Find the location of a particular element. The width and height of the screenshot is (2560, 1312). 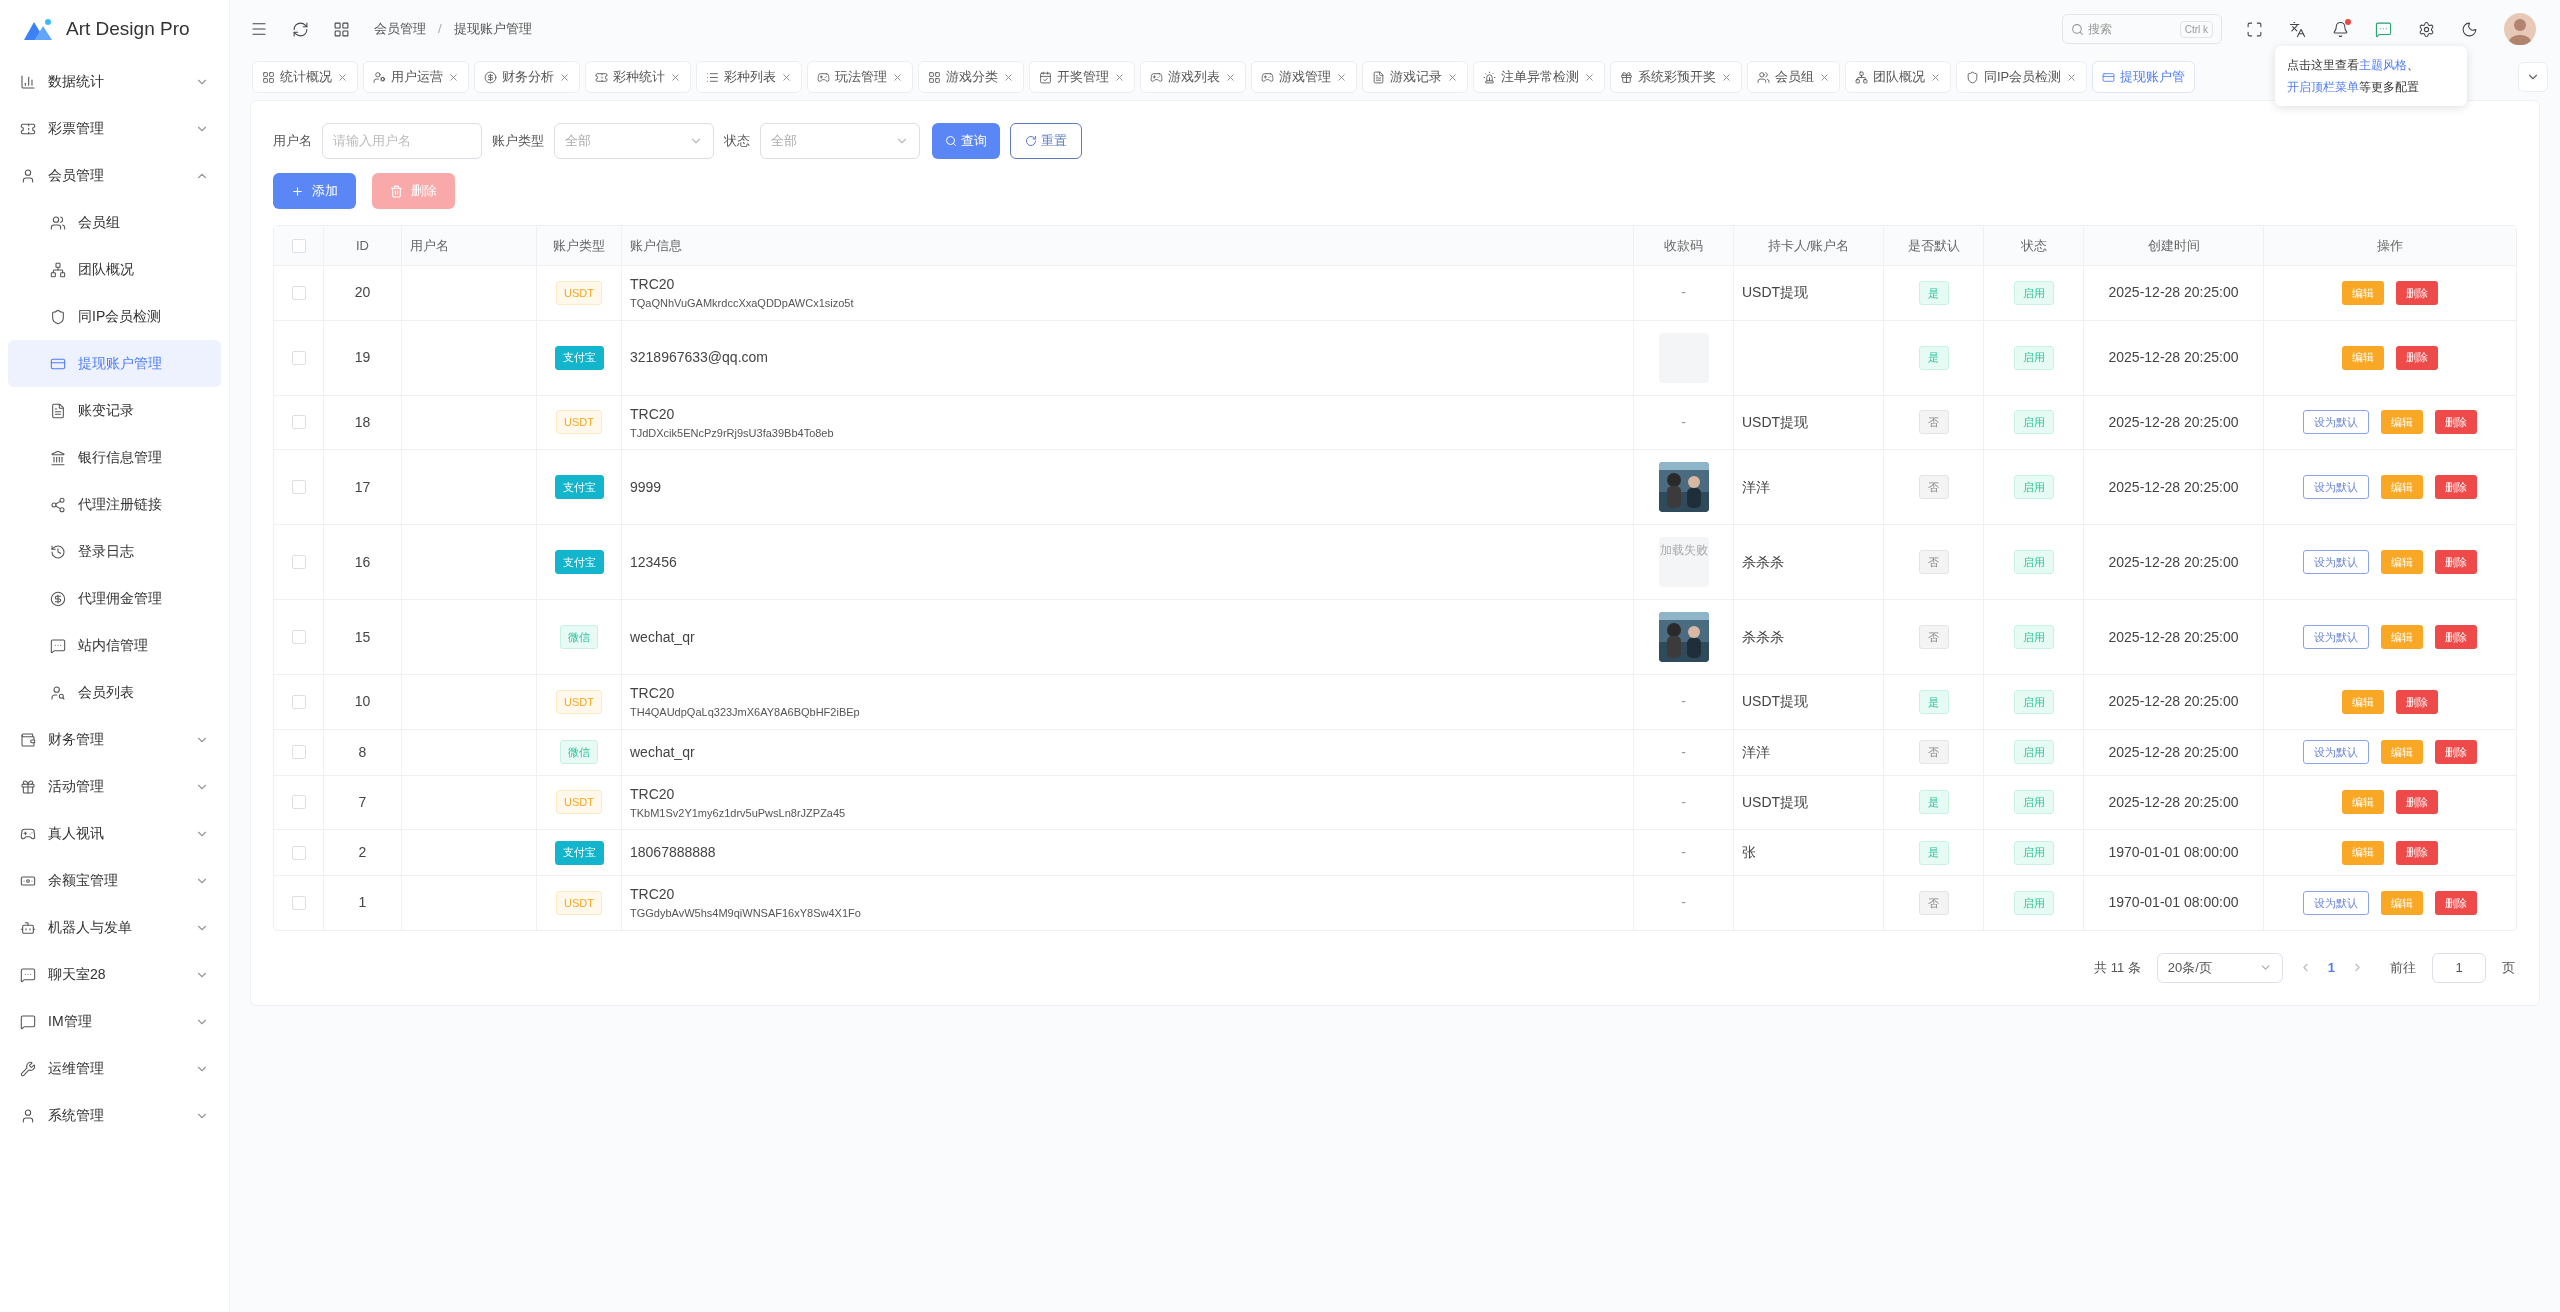

menu-item: 真人视讯 is located at coordinates (114, 833).